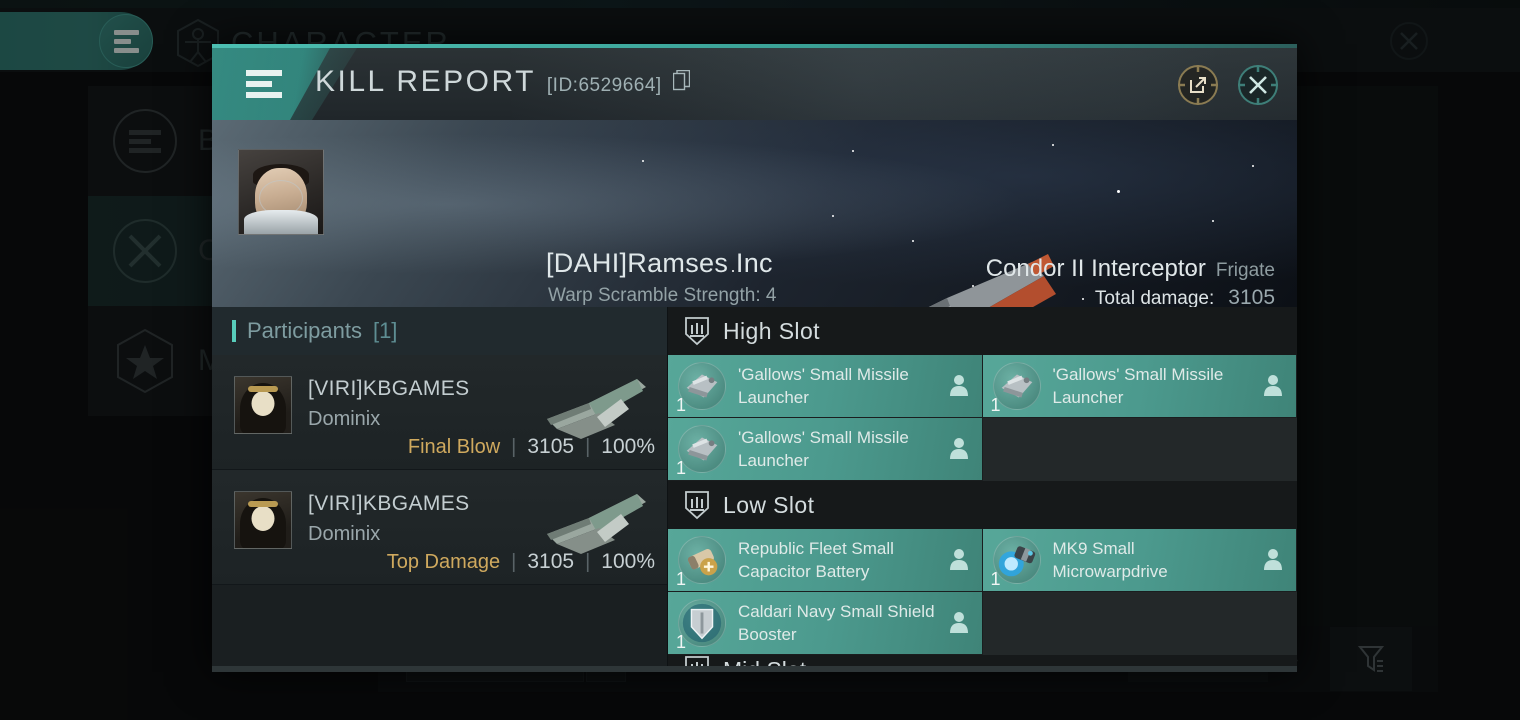 Image resolution: width=1520 pixels, height=720 pixels. I want to click on module-slot: 1 Republic Fleet Small Capacitor Battery, so click(825, 560).